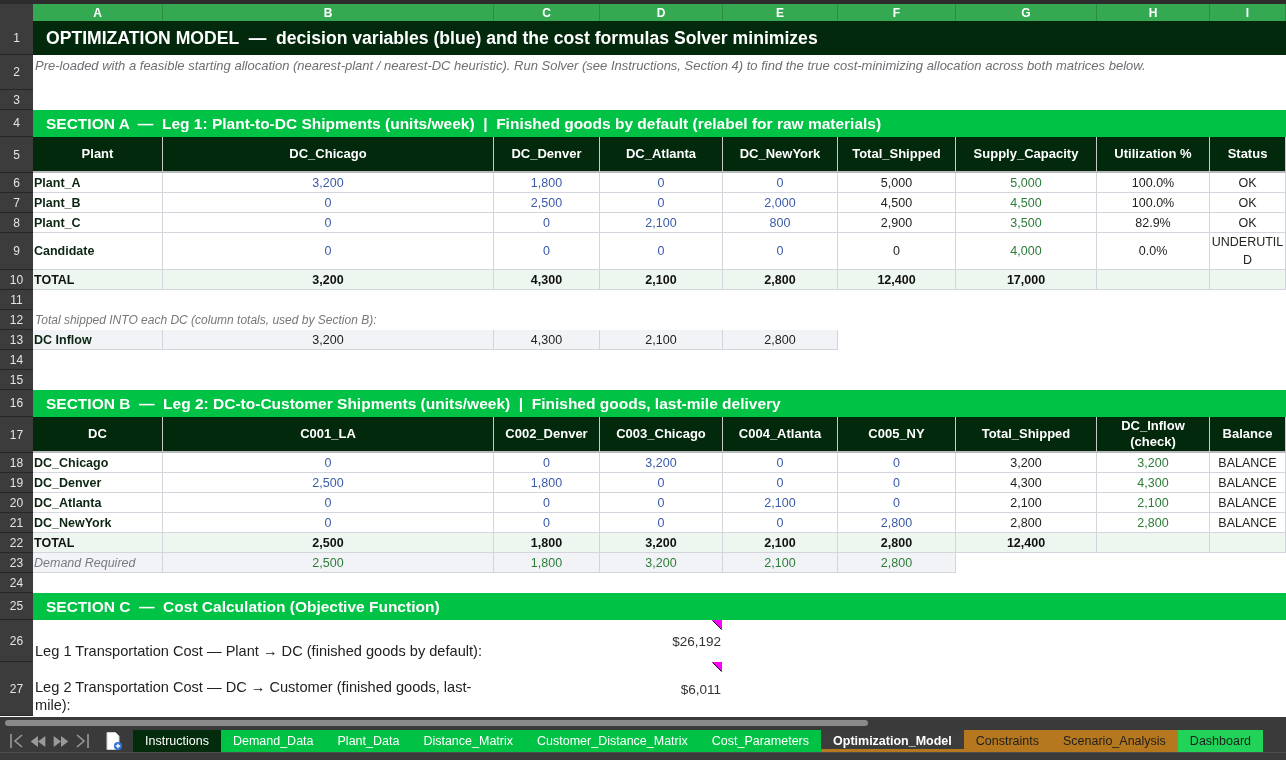 The width and height of the screenshot is (1286, 760). I want to click on column-heading: Total_Shipped, so click(1026, 435).